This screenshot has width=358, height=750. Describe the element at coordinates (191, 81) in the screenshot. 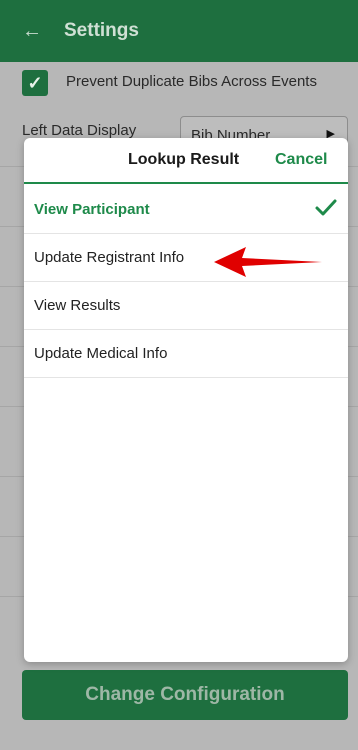

I see `prevent-duplicates-label: Prevent Duplicate Bibs Across Events` at that location.